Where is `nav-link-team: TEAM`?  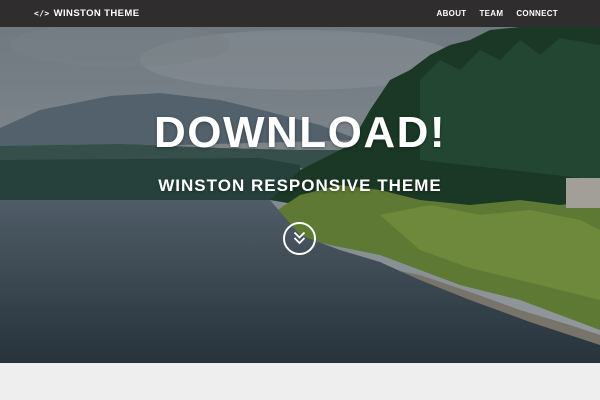
nav-link-team: TEAM is located at coordinates (491, 13).